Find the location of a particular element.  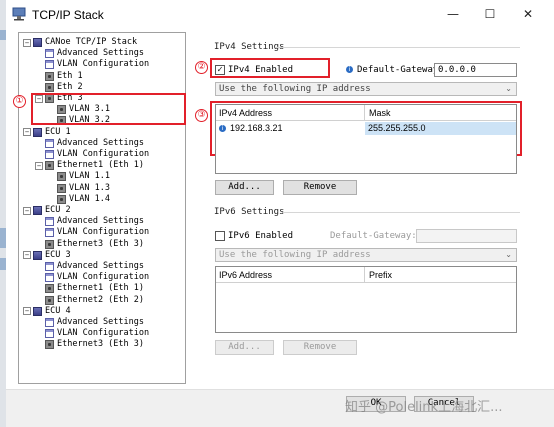

maximize-button: ☐ is located at coordinates (490, 14).